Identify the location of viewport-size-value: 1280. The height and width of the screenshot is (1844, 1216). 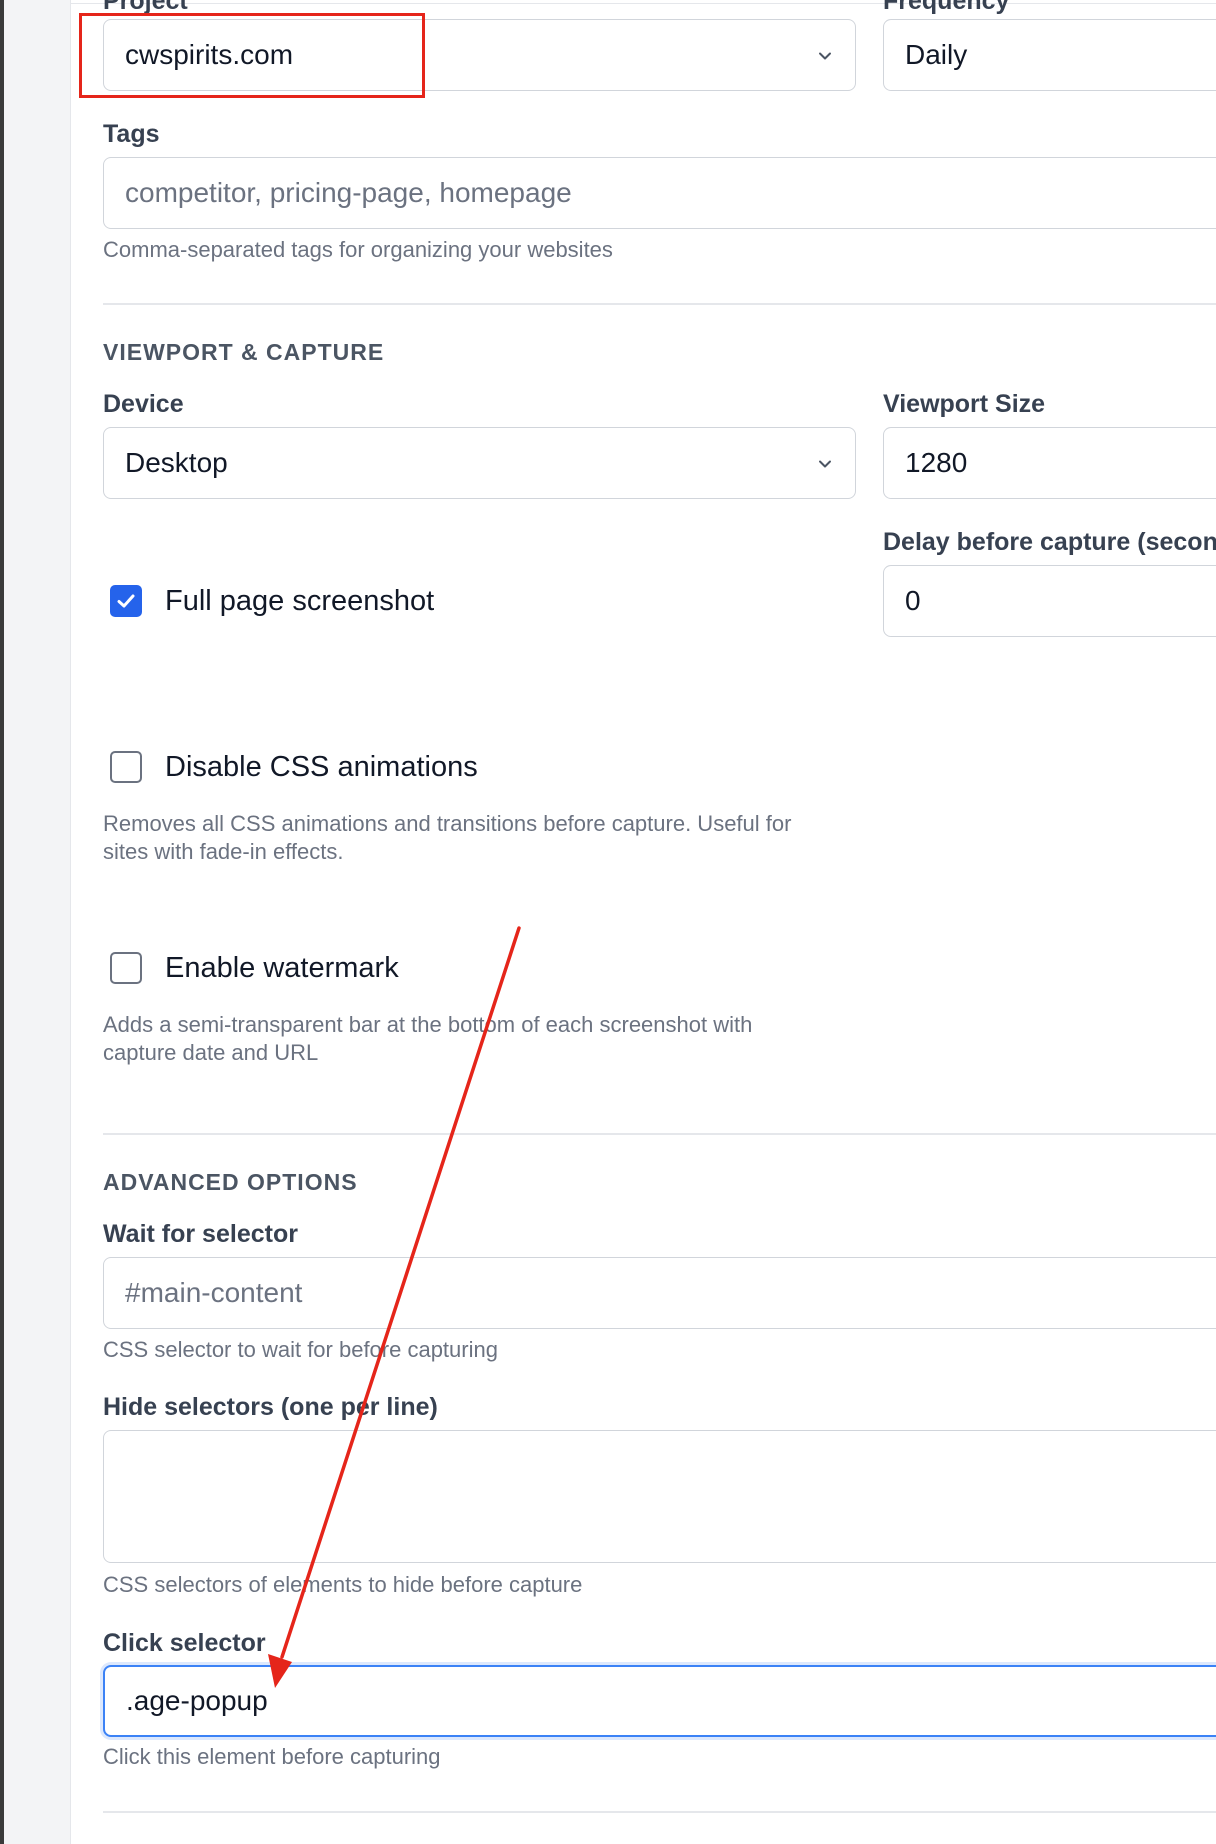
(936, 462).